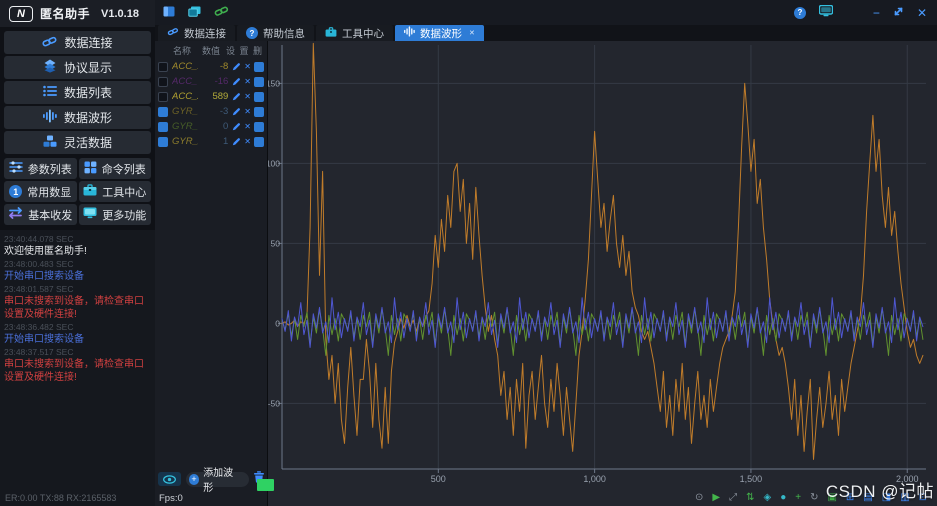 The width and height of the screenshot is (937, 506). What do you see at coordinates (798, 498) in the screenshot?
I see `pan-icon: +` at bounding box center [798, 498].